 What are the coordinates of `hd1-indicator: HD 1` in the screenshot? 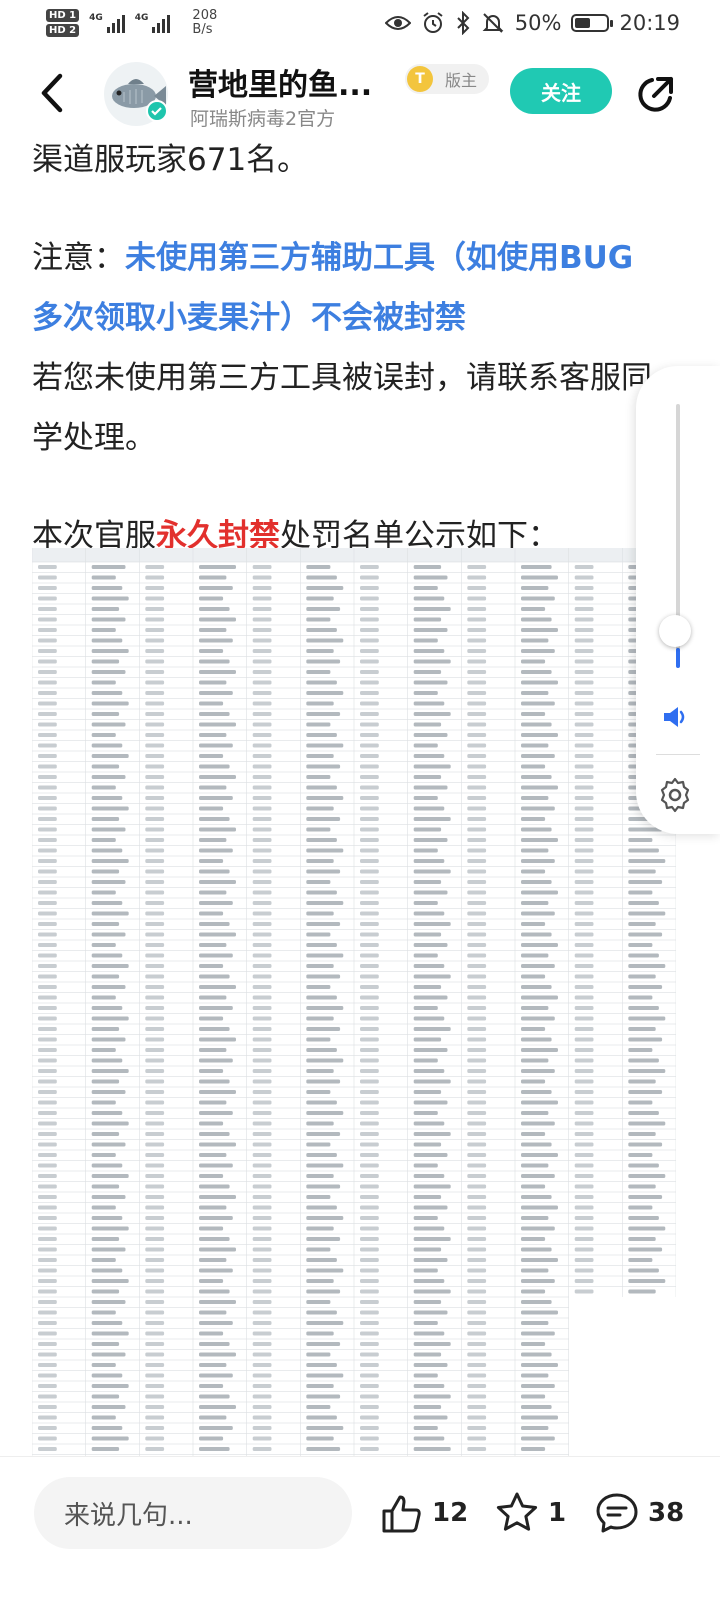 It's located at (63, 15).